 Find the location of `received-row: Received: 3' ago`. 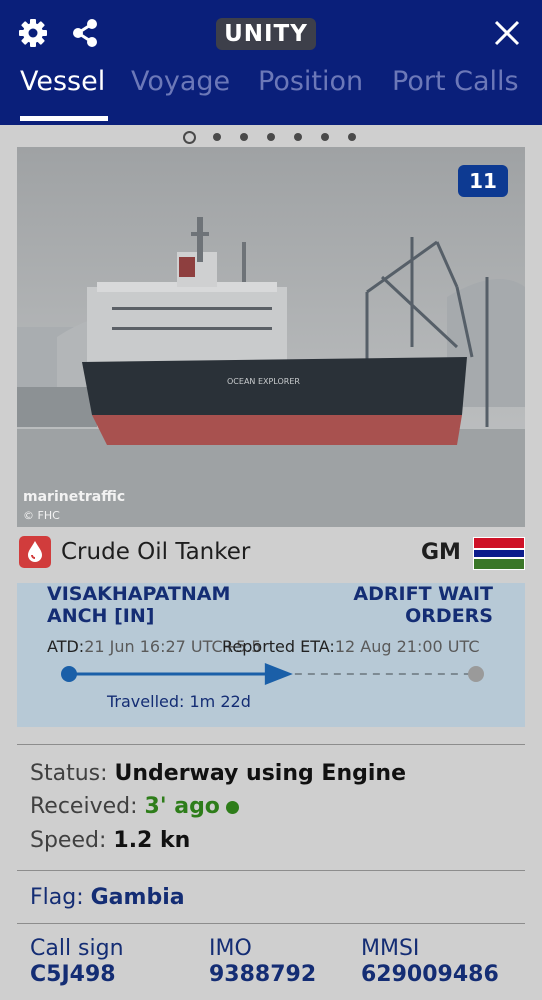

received-row: Received: 3' ago is located at coordinates (134, 806).